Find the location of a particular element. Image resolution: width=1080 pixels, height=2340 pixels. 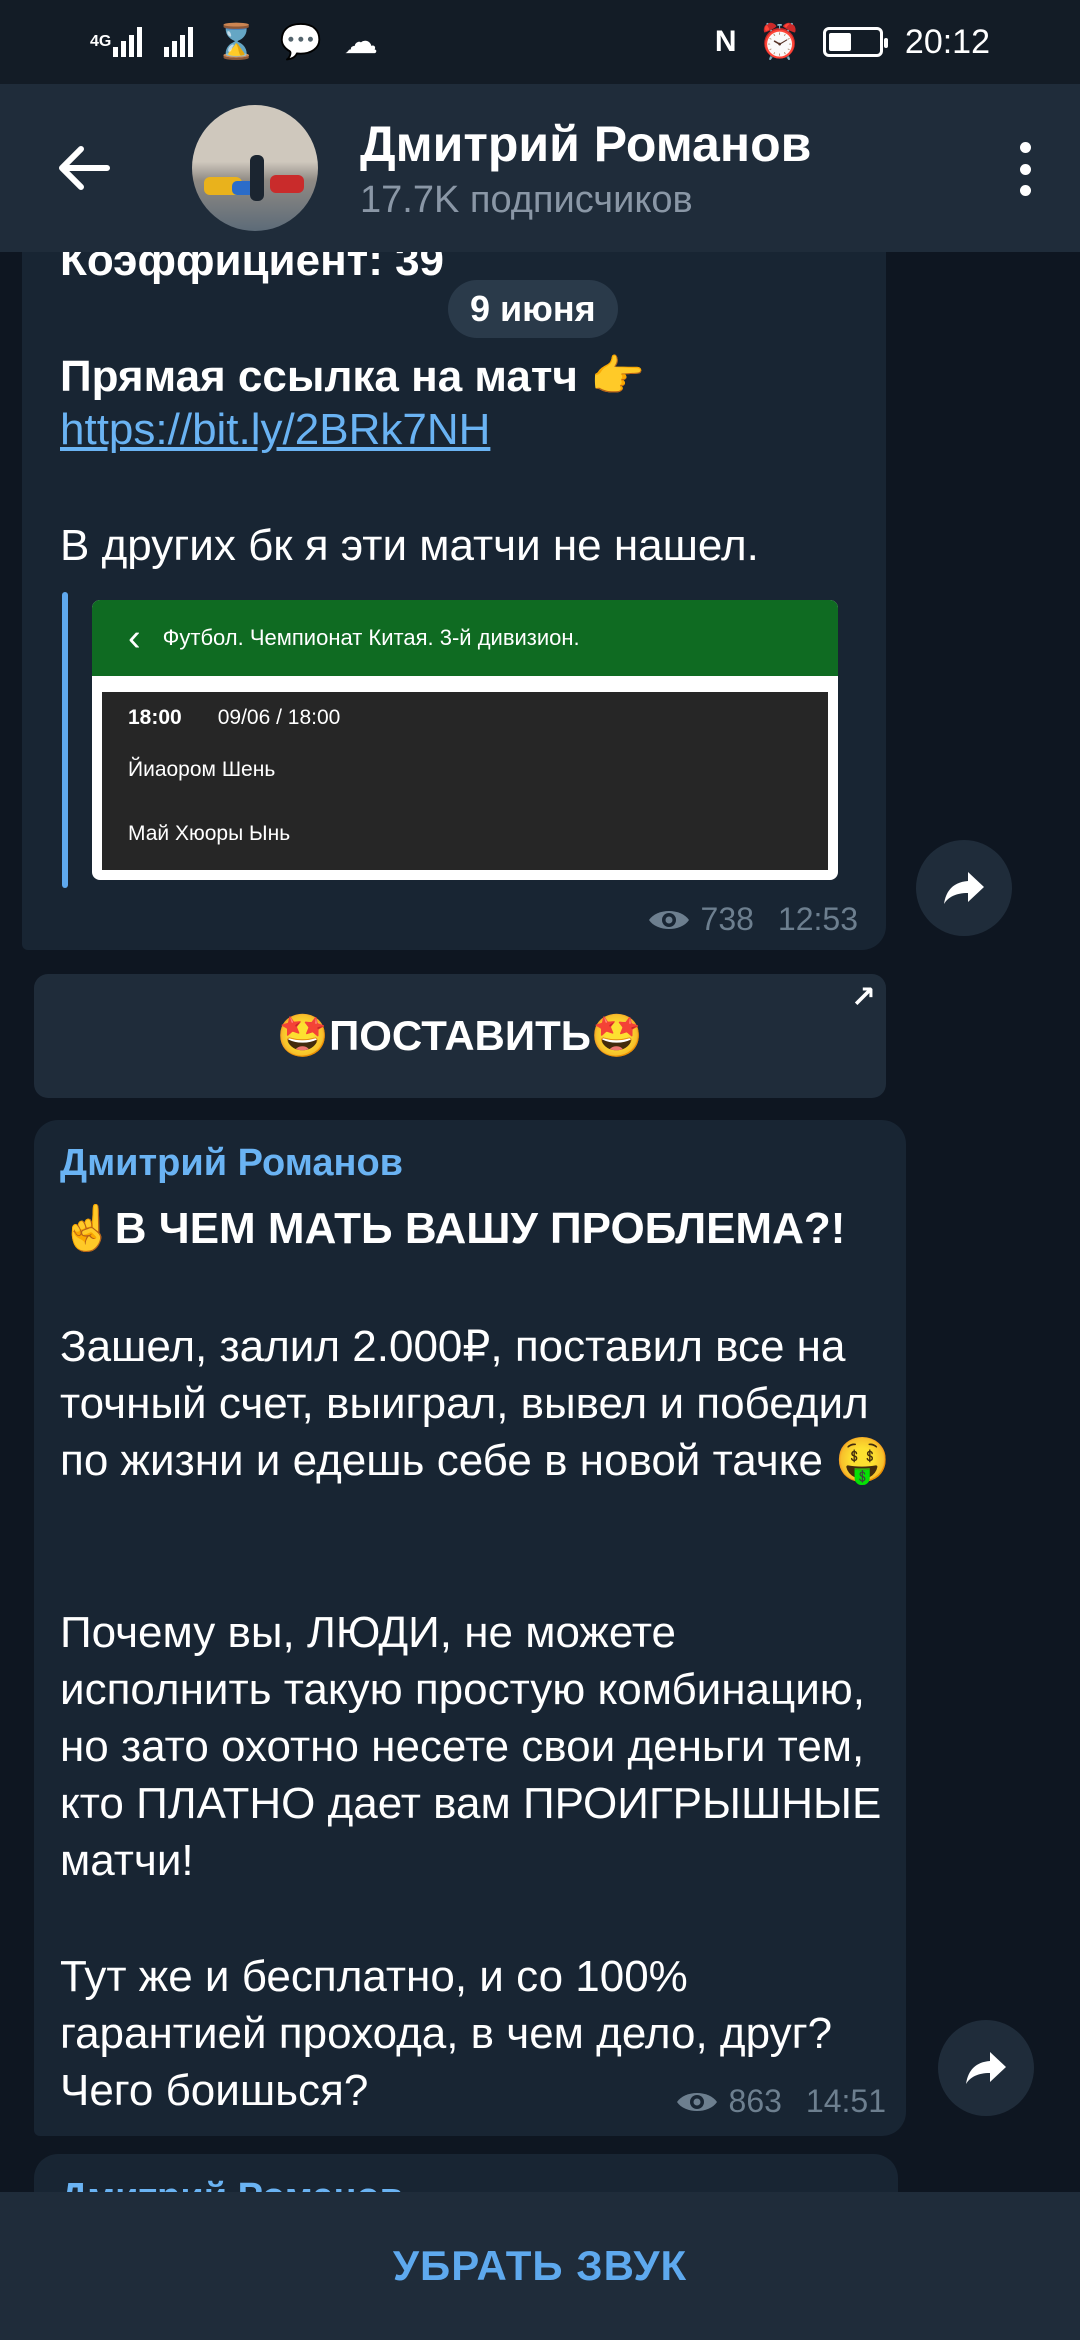

view-count: 863 is located at coordinates (755, 2101).